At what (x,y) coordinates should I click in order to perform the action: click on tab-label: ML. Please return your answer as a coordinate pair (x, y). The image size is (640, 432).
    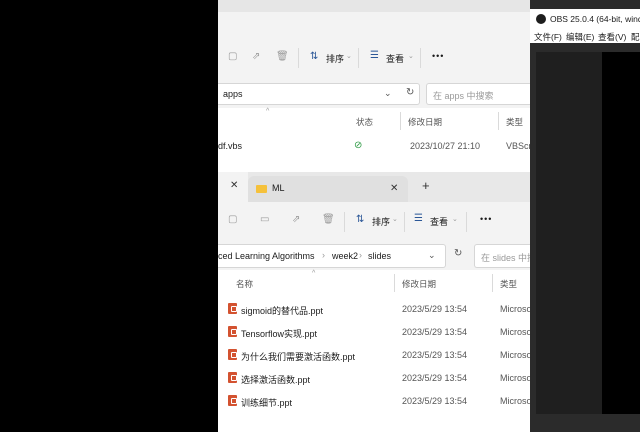
    Looking at the image, I should click on (278, 188).